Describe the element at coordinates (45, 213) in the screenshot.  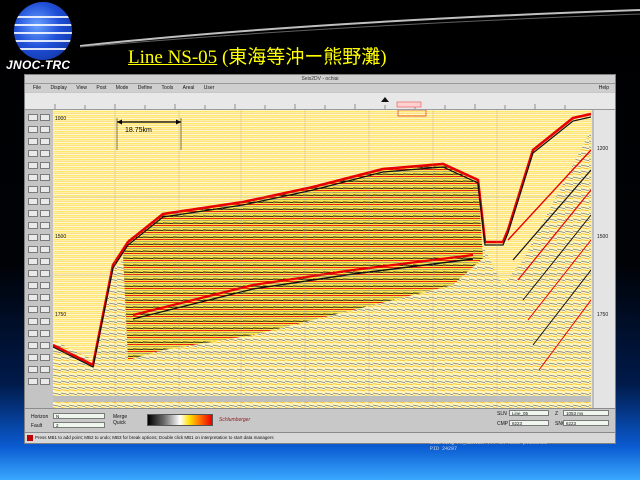
I see `tool-ruler-icon` at that location.